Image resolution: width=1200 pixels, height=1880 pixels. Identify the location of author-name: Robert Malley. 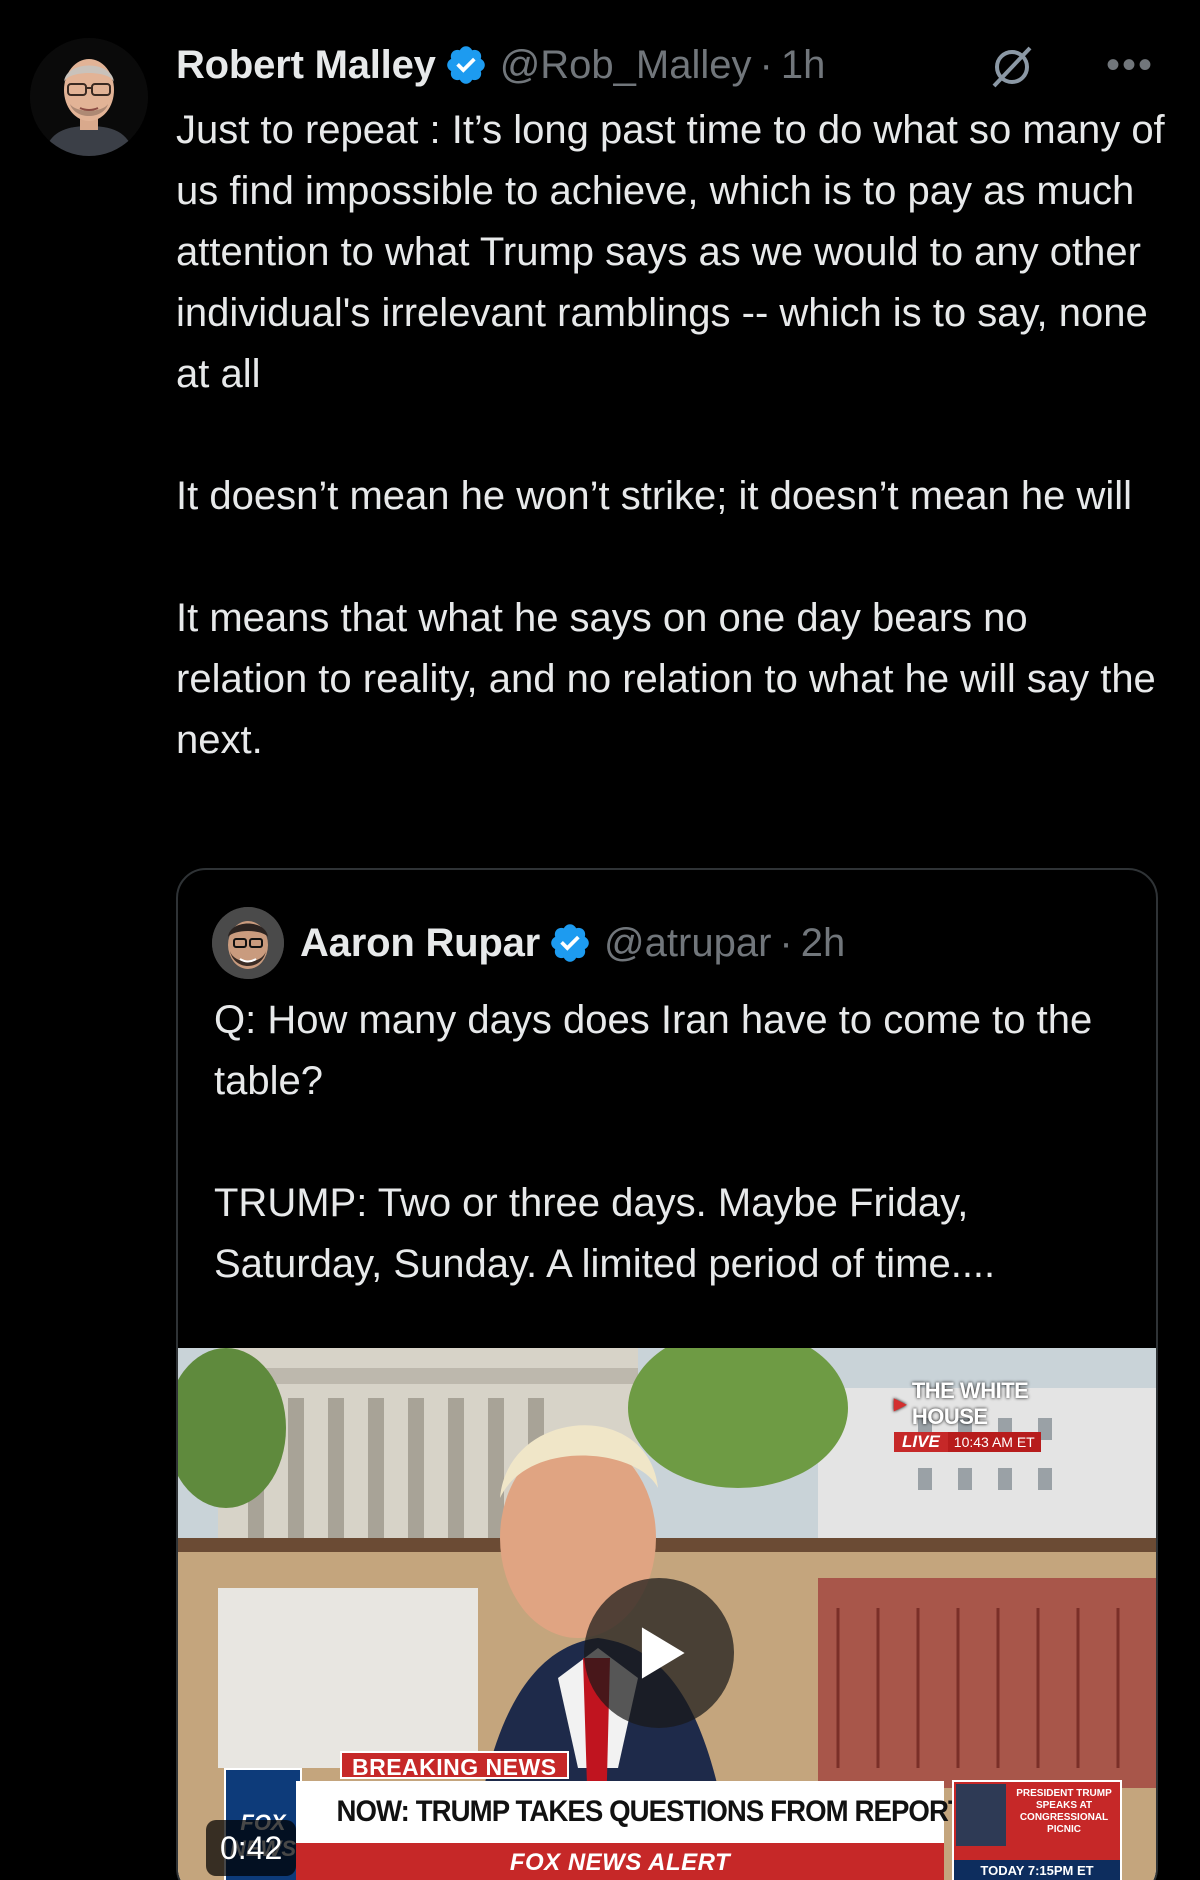
(306, 65).